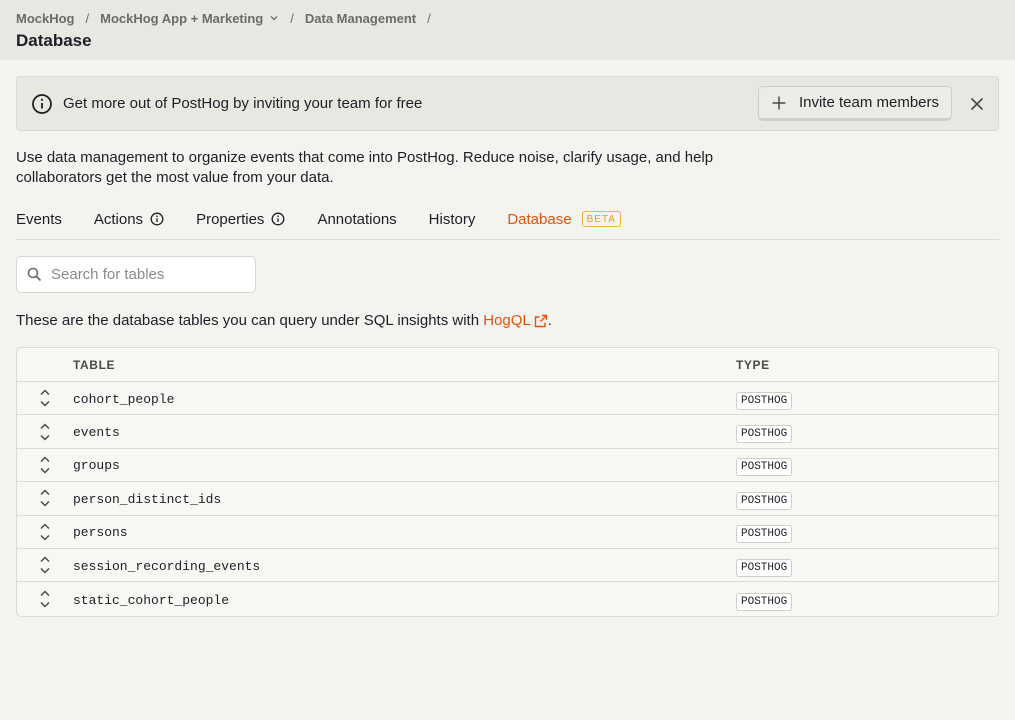 This screenshot has height=720, width=1015. Describe the element at coordinates (601, 219) in the screenshot. I see `beta-badge: BETA` at that location.